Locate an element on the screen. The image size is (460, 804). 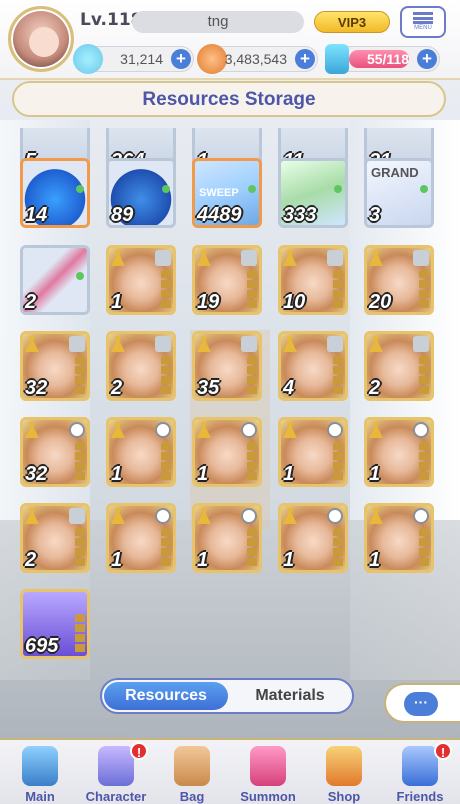
add-crystal-button: + is located at coordinates (181, 59).